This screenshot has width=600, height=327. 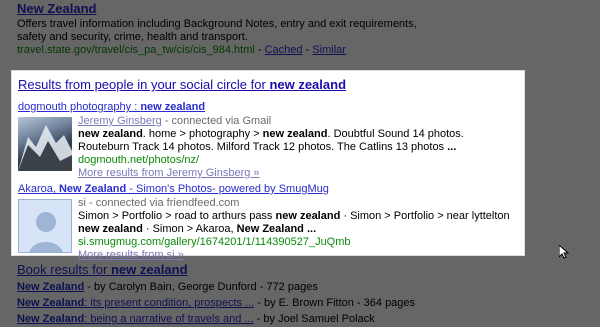 What do you see at coordinates (564, 252) in the screenshot?
I see `mouse-cursor-icon` at bounding box center [564, 252].